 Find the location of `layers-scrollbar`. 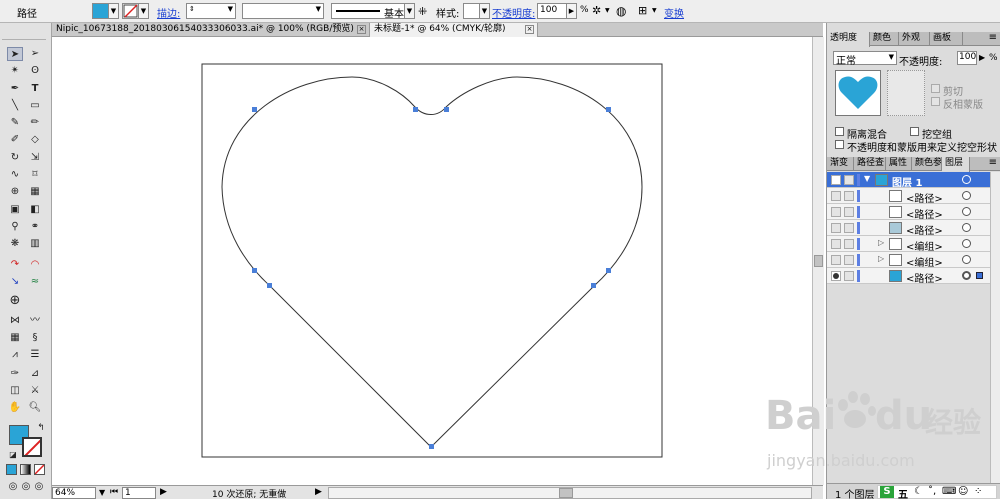

layers-scrollbar is located at coordinates (995, 328).